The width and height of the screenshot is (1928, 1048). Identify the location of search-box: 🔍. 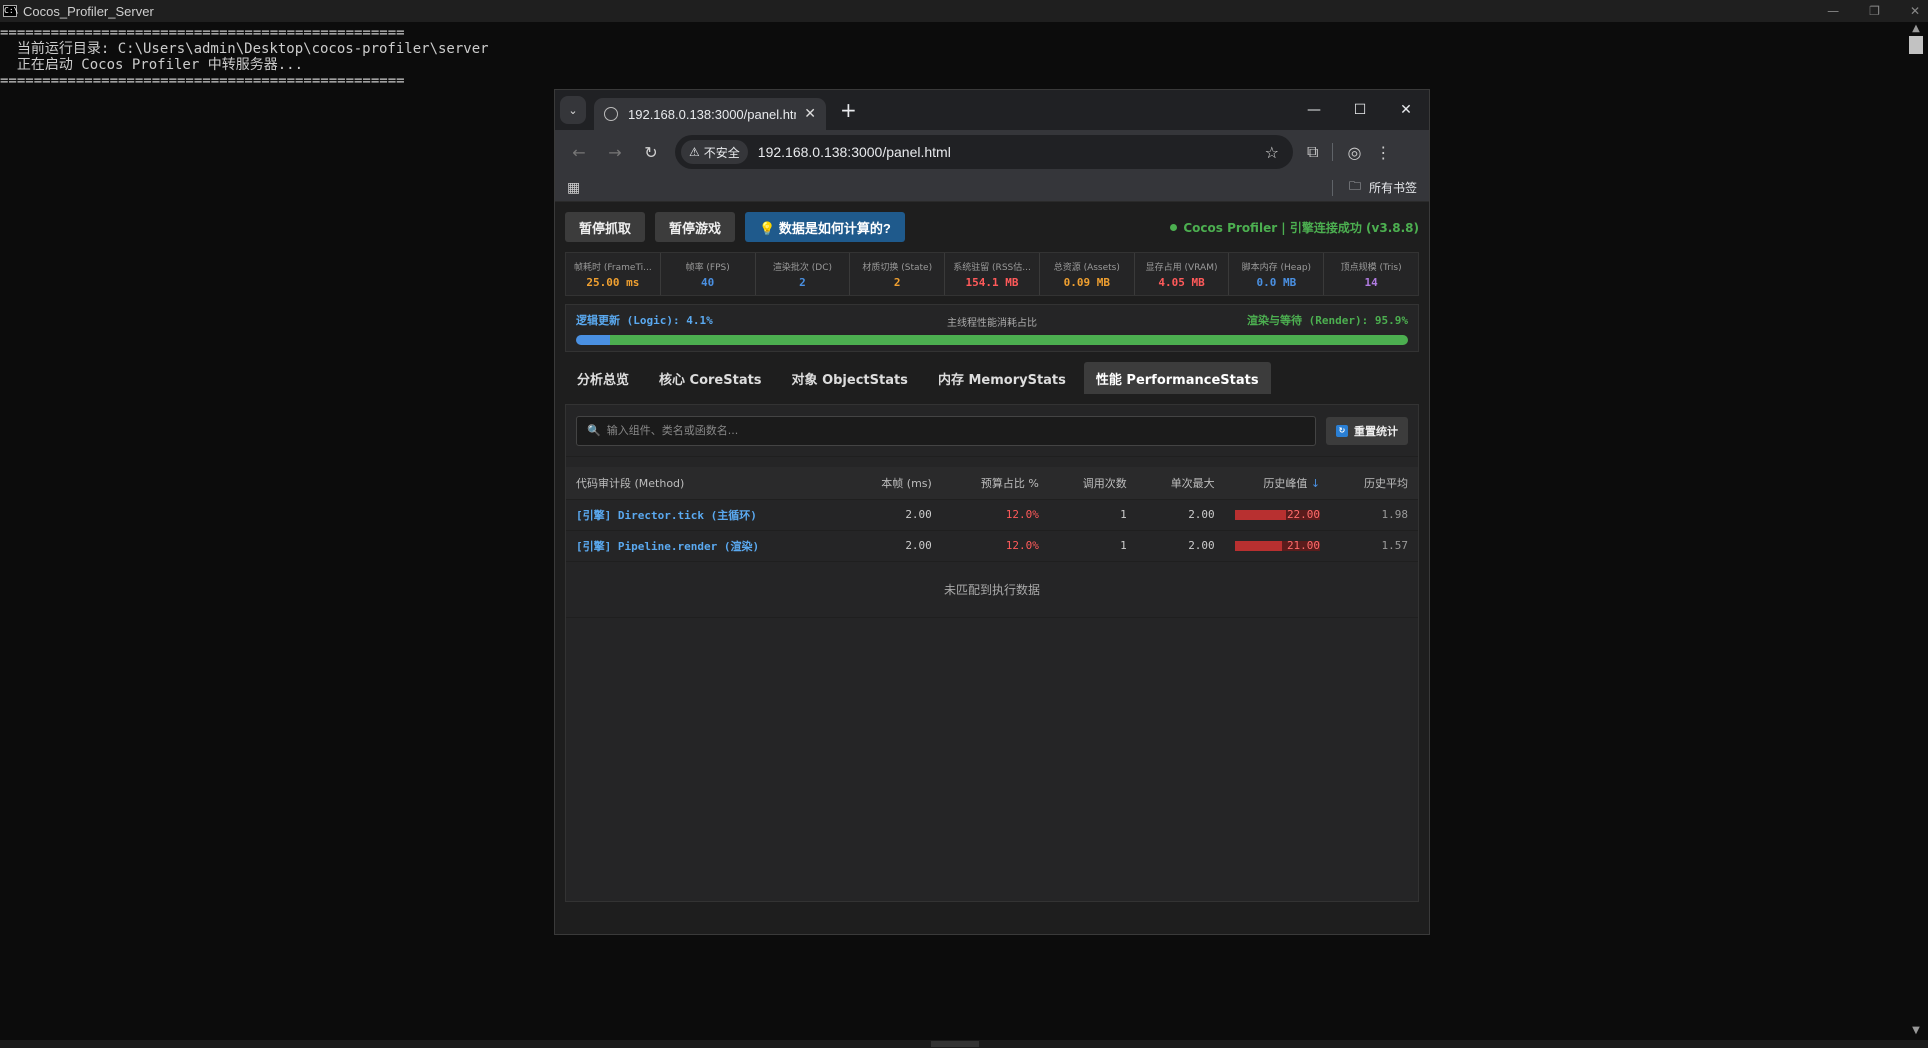
(946, 430).